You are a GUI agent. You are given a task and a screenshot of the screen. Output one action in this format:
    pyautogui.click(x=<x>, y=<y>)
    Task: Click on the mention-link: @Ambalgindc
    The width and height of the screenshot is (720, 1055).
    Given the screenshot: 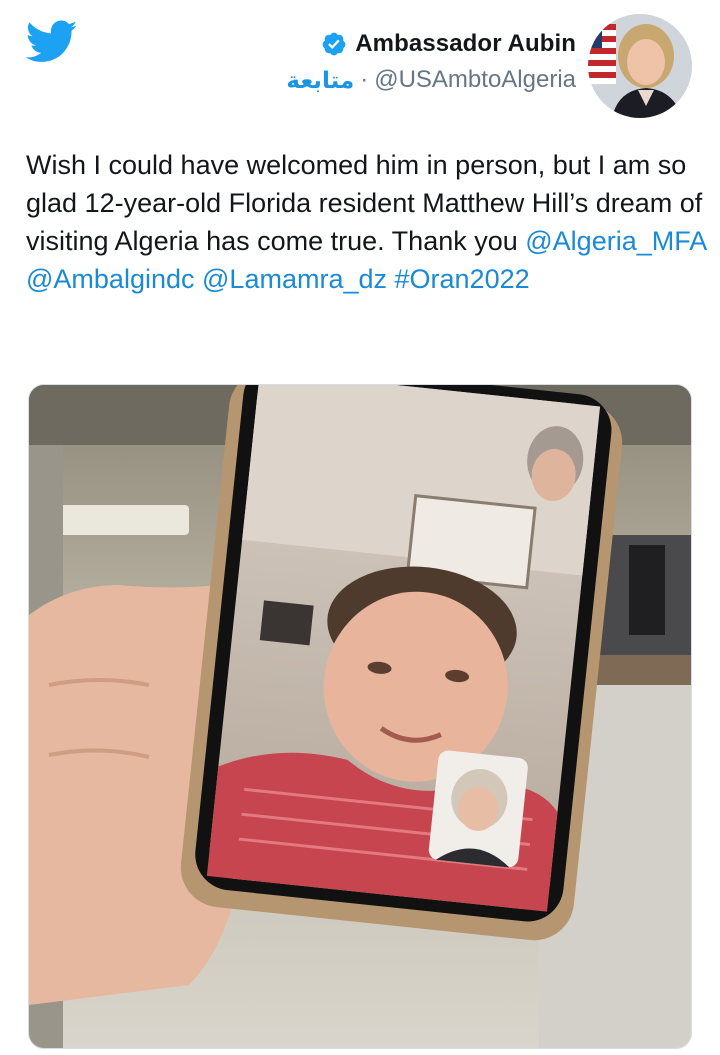 What is the action you would take?
    pyautogui.click(x=110, y=279)
    